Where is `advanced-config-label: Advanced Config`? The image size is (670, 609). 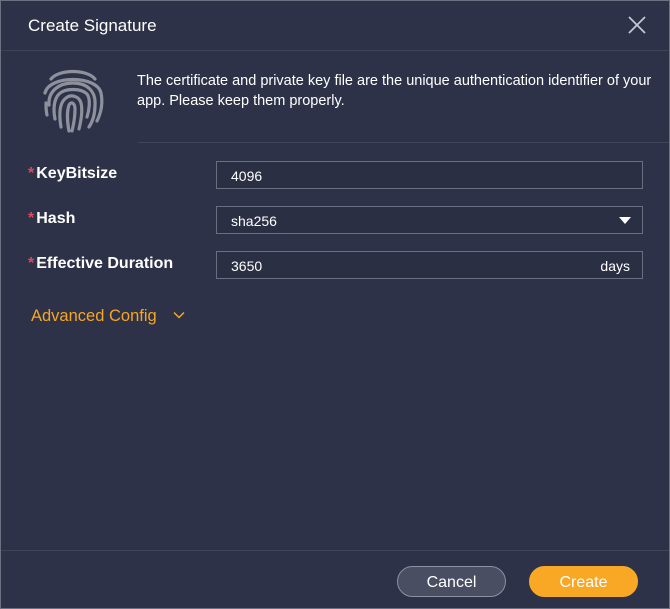 advanced-config-label: Advanced Config is located at coordinates (94, 316).